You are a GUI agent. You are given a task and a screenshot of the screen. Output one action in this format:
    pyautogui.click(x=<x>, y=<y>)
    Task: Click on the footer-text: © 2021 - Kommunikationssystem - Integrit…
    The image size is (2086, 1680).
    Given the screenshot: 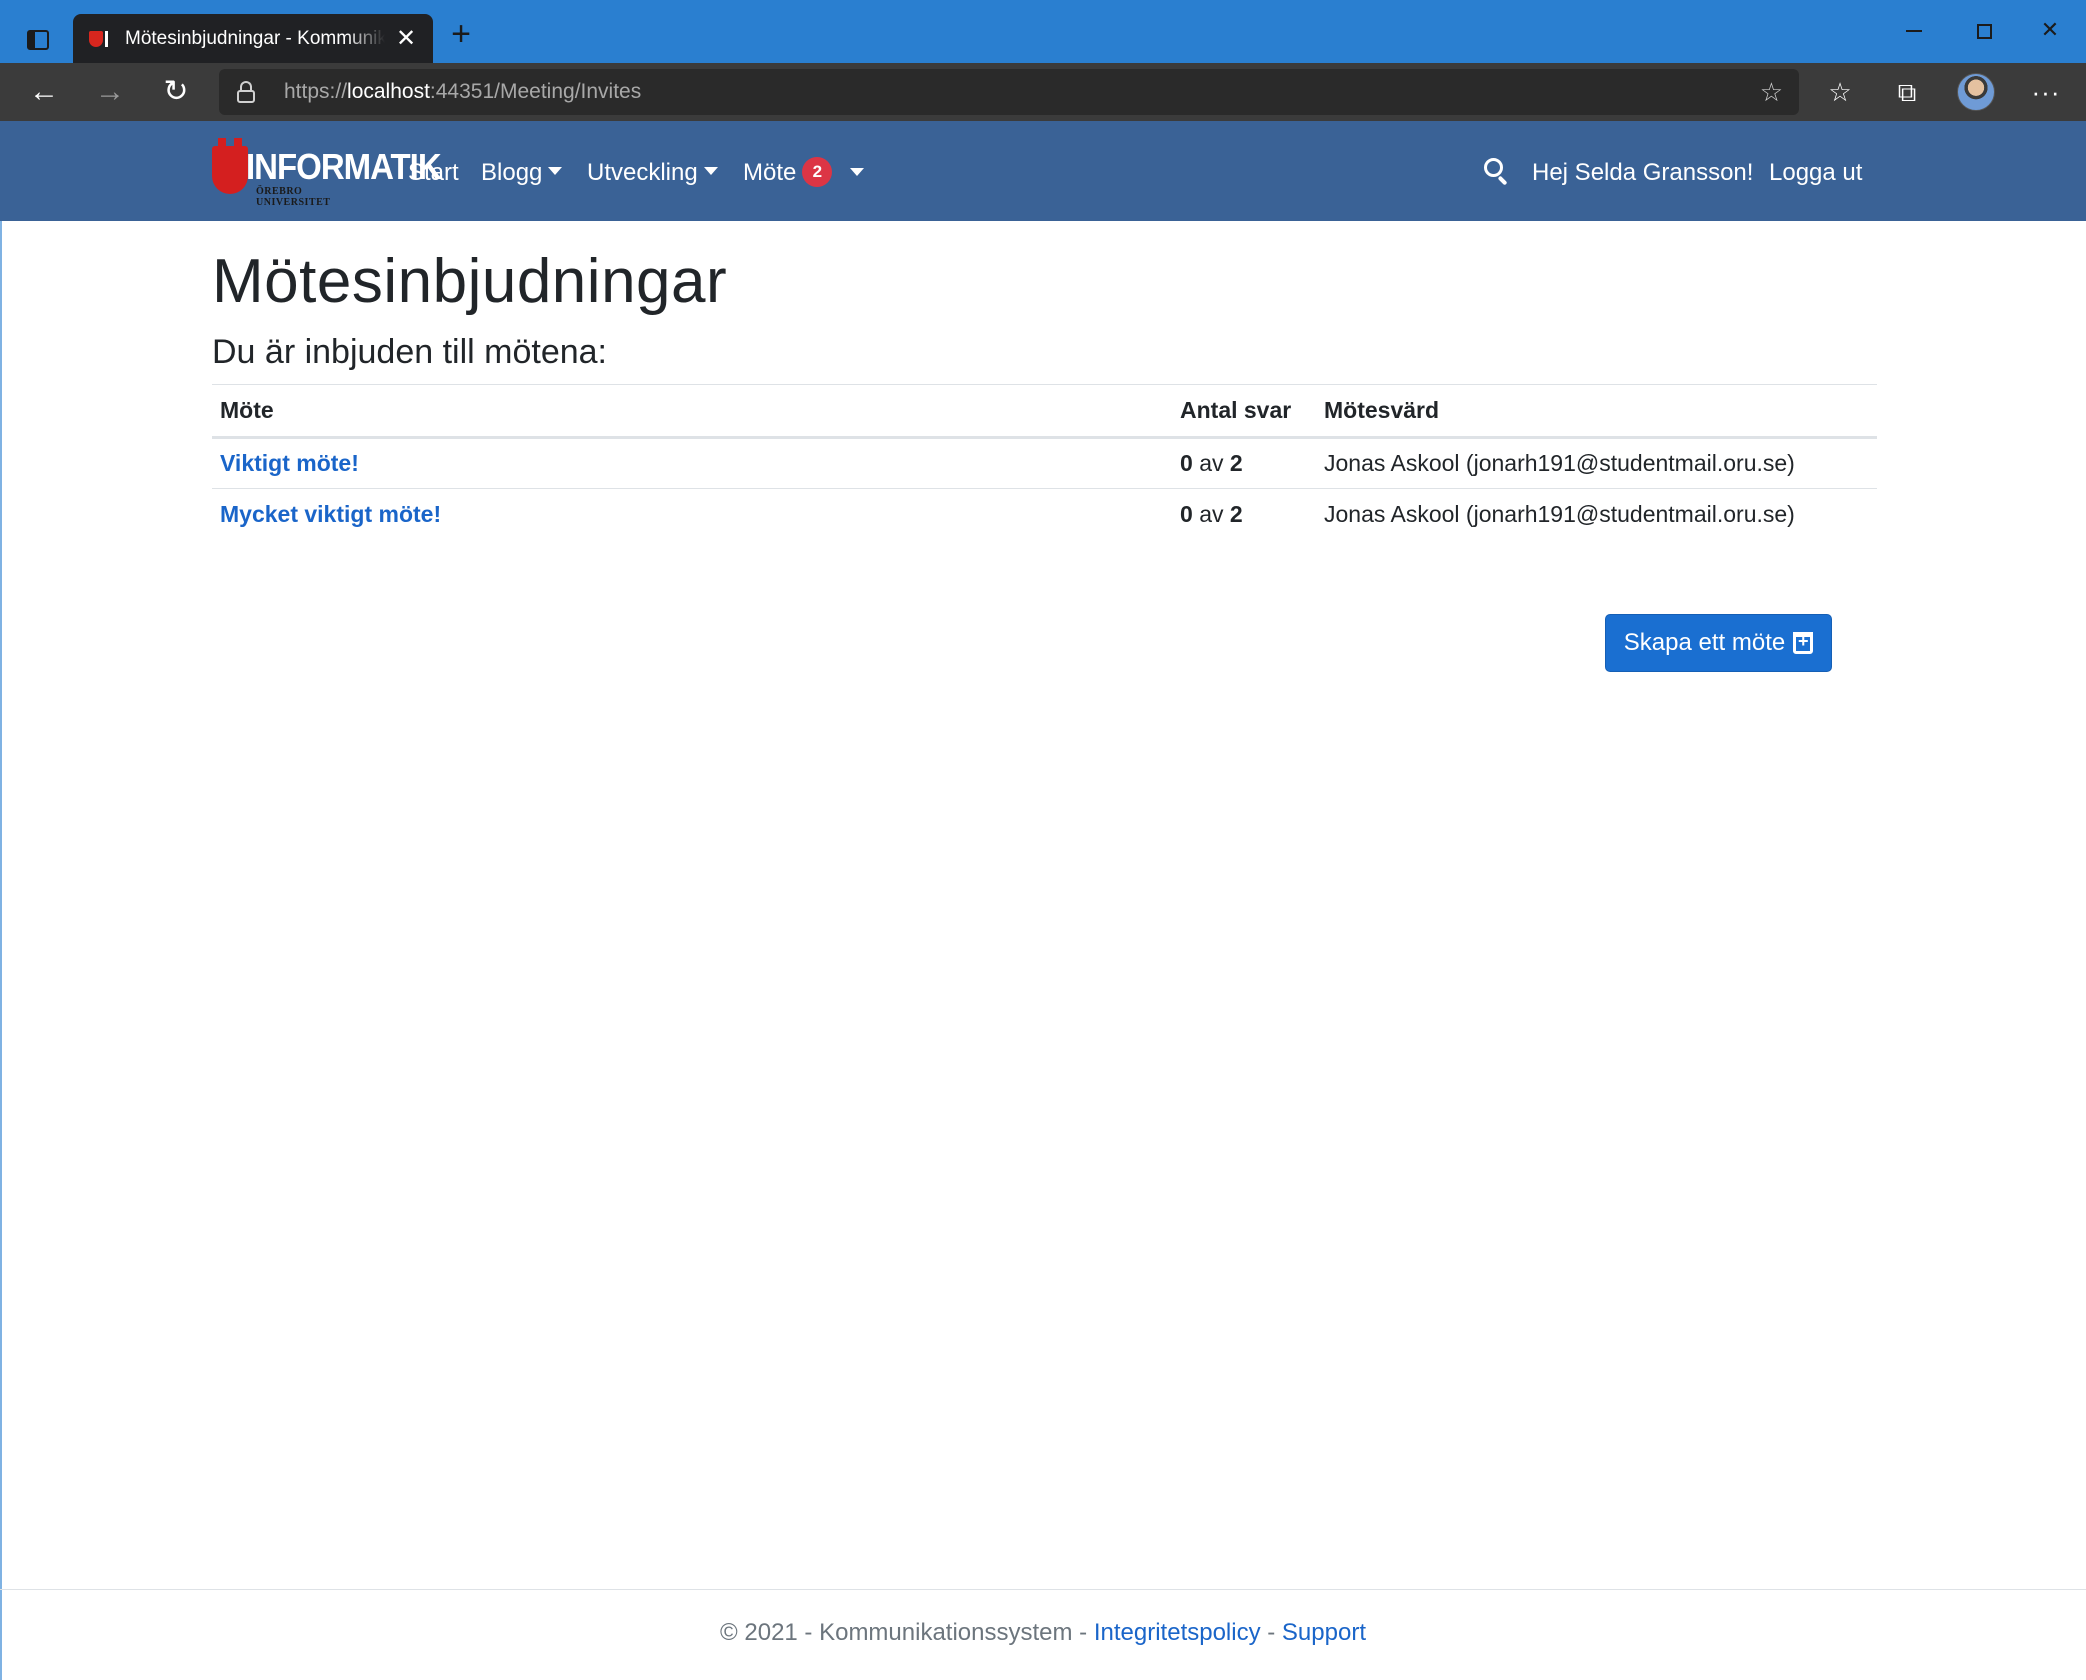 What is the action you would take?
    pyautogui.click(x=1043, y=1633)
    